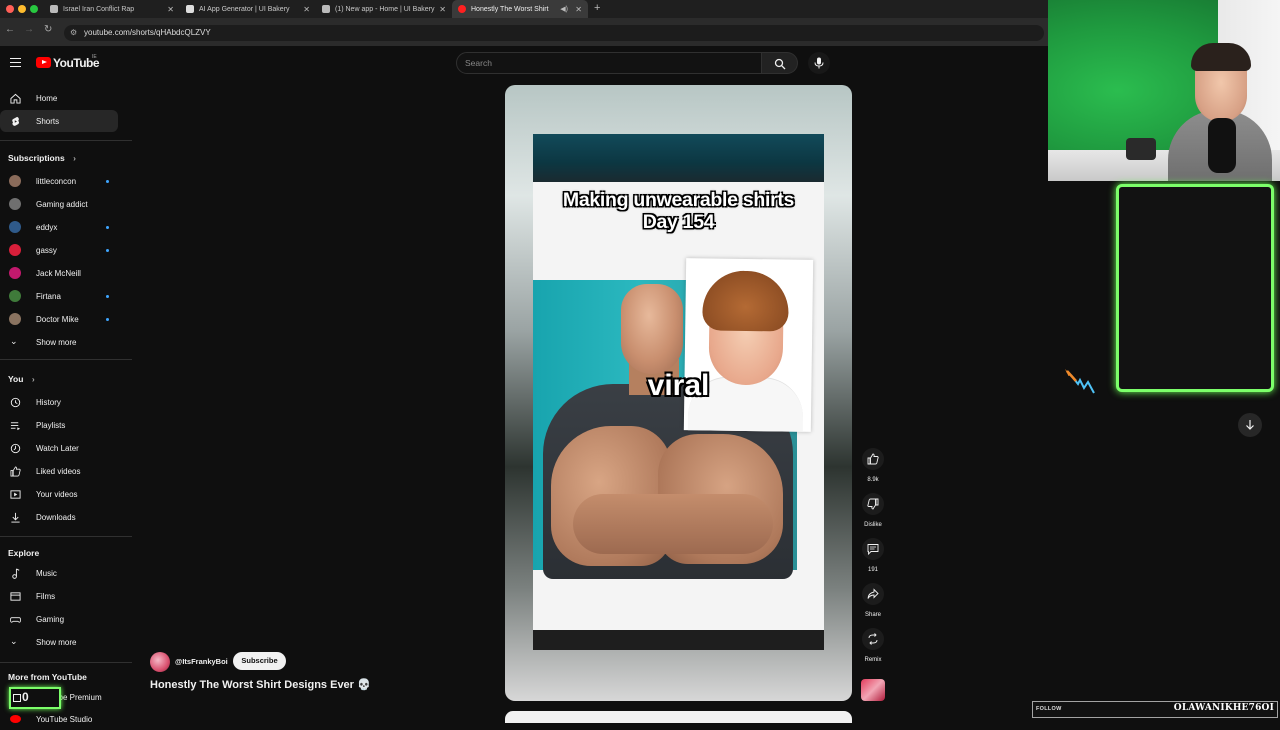  I want to click on sidebar-item-your-videos: Your videos, so click(59, 494).